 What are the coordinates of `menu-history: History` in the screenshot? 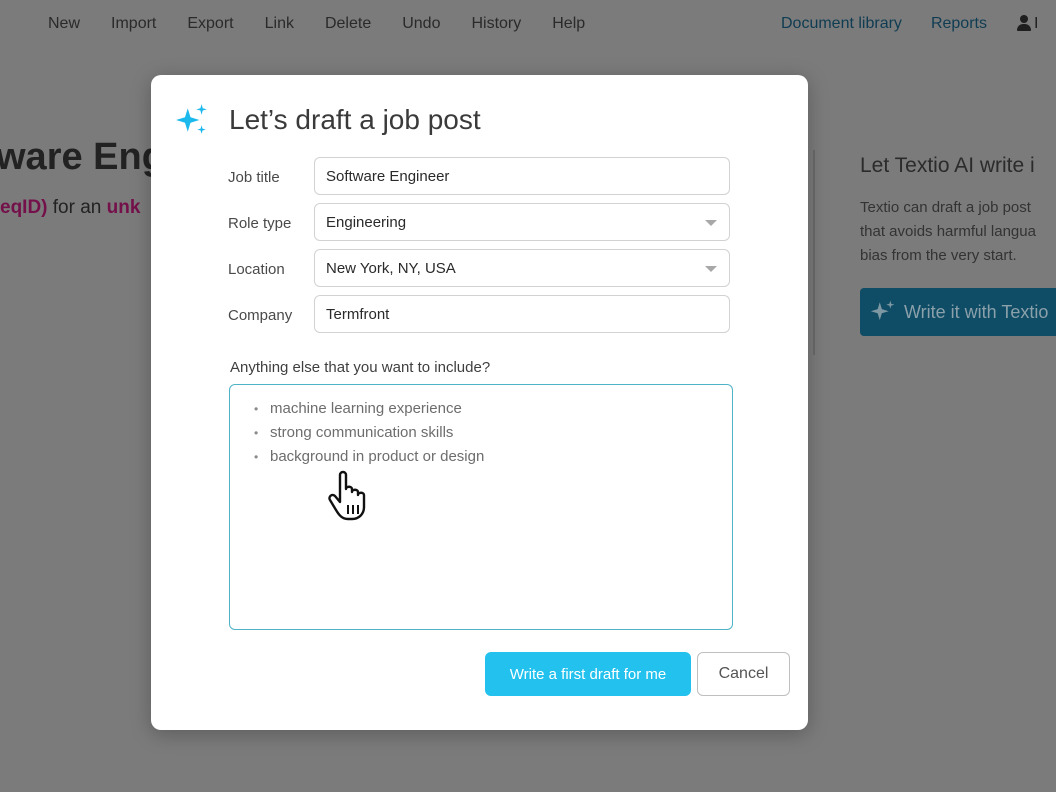 It's located at (496, 24).